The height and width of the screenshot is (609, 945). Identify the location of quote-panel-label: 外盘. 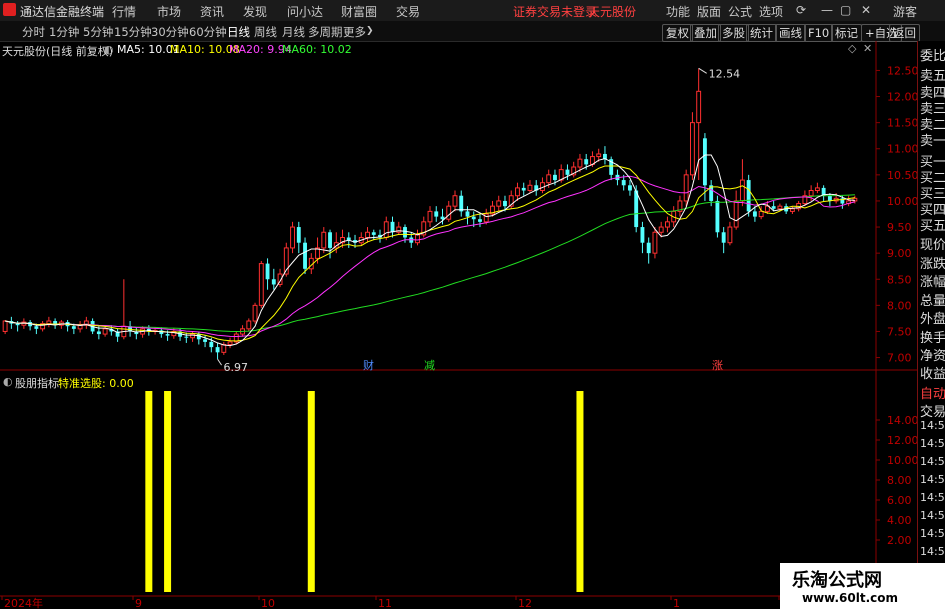
(932, 319).